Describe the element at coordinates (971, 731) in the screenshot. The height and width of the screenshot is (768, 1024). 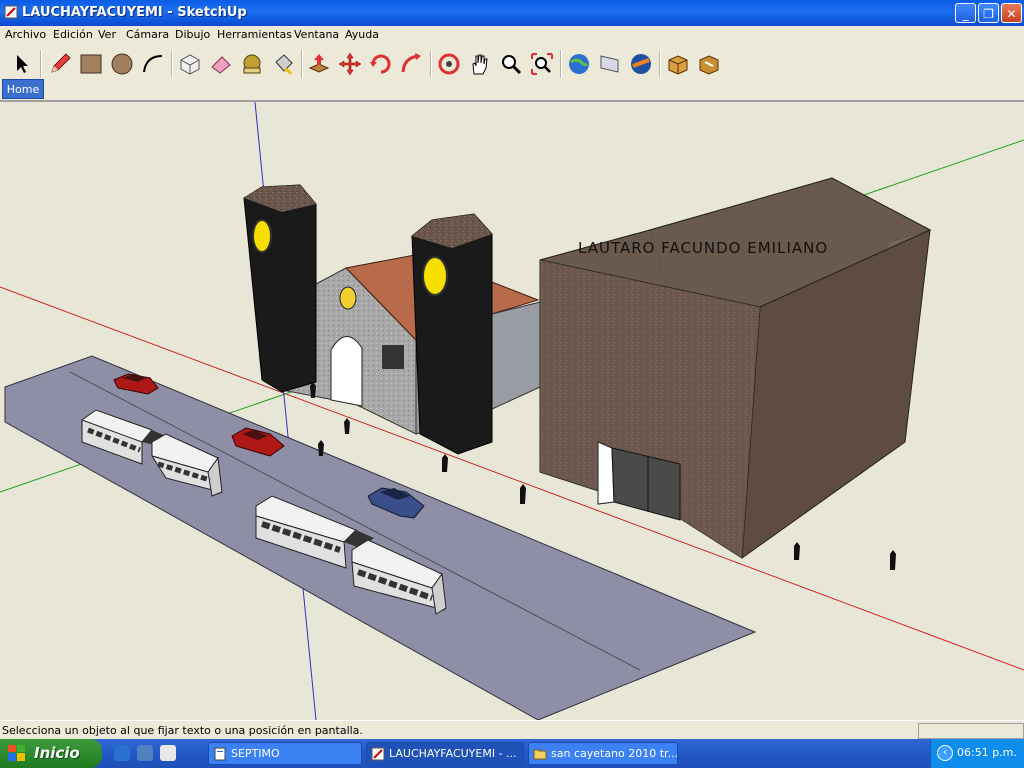
I see `measurements-box` at that location.